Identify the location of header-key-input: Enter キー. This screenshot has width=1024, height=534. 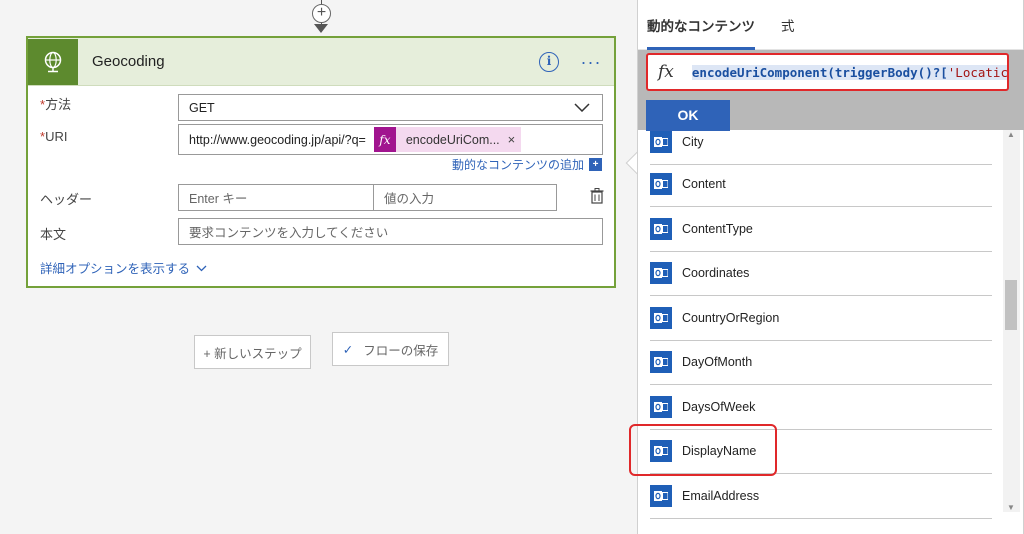
(276, 197).